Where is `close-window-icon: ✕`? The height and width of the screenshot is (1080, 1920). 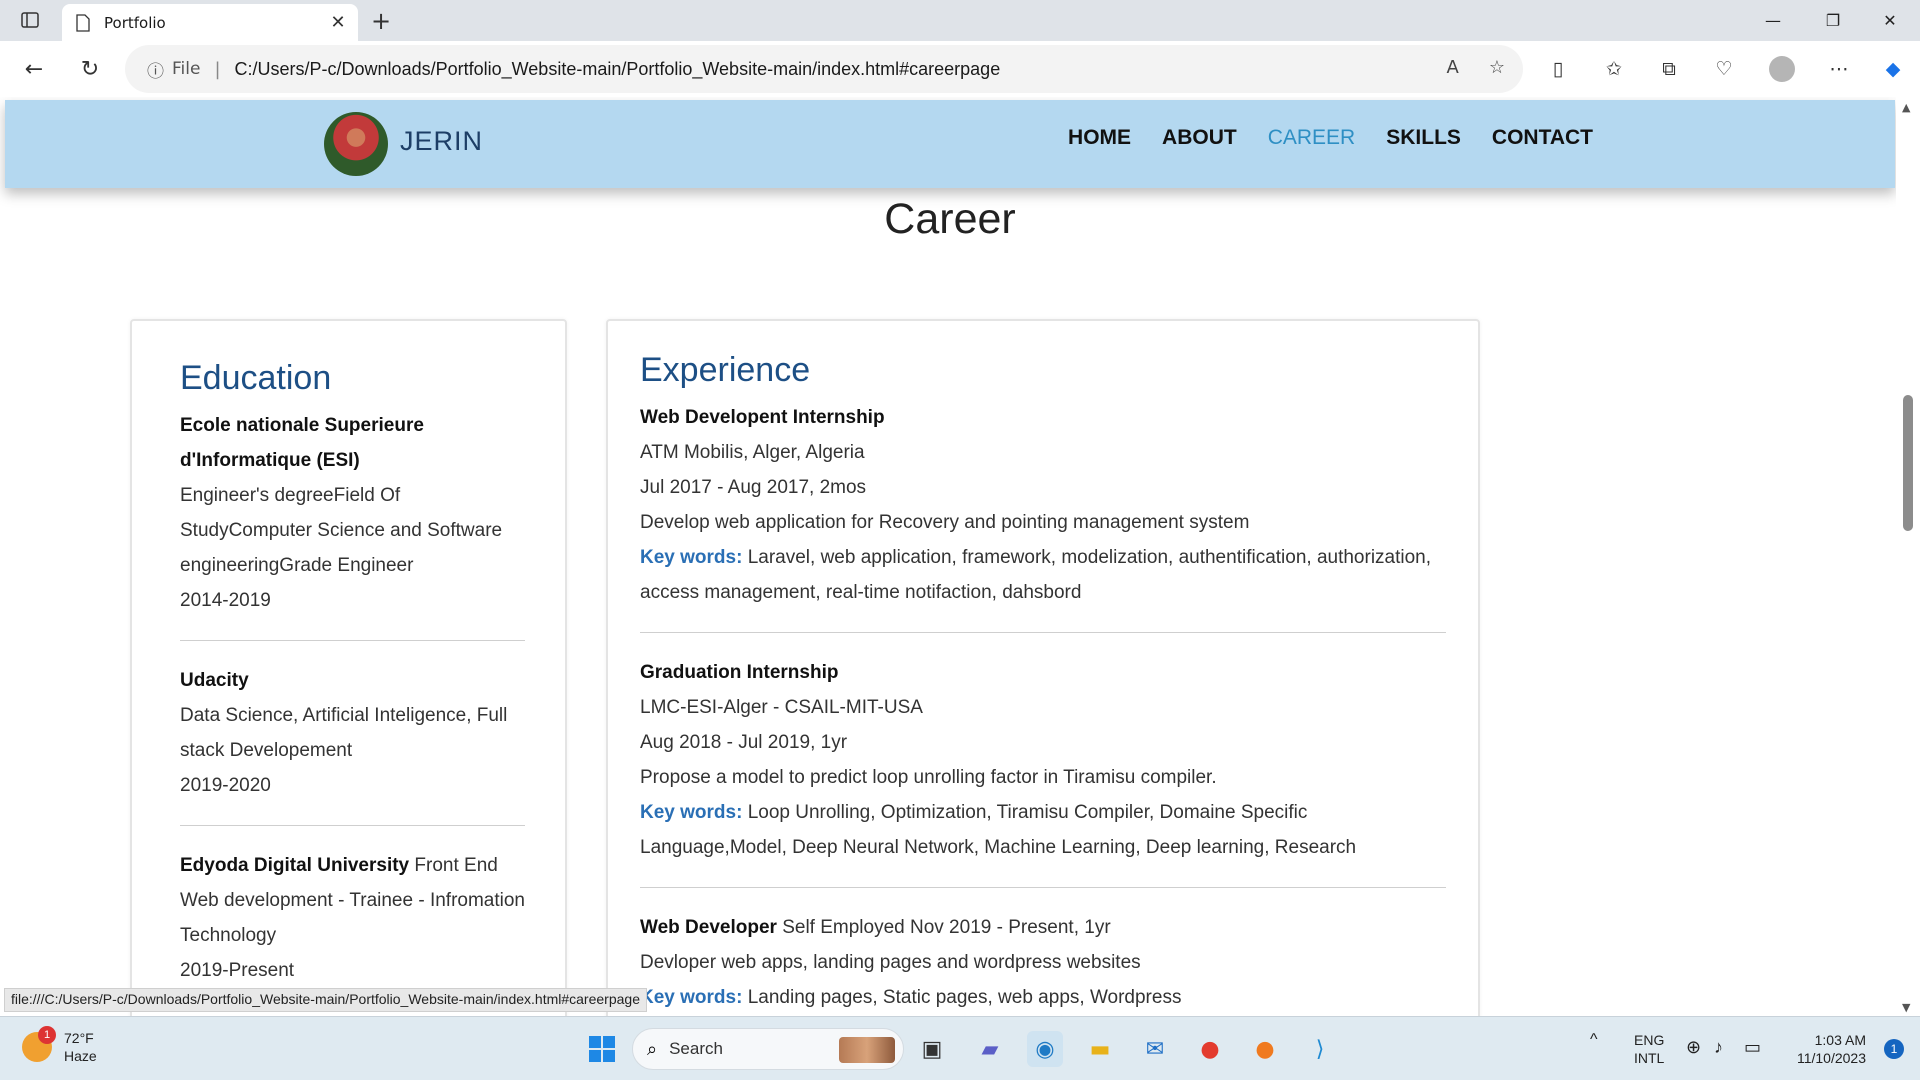 close-window-icon: ✕ is located at coordinates (1890, 20).